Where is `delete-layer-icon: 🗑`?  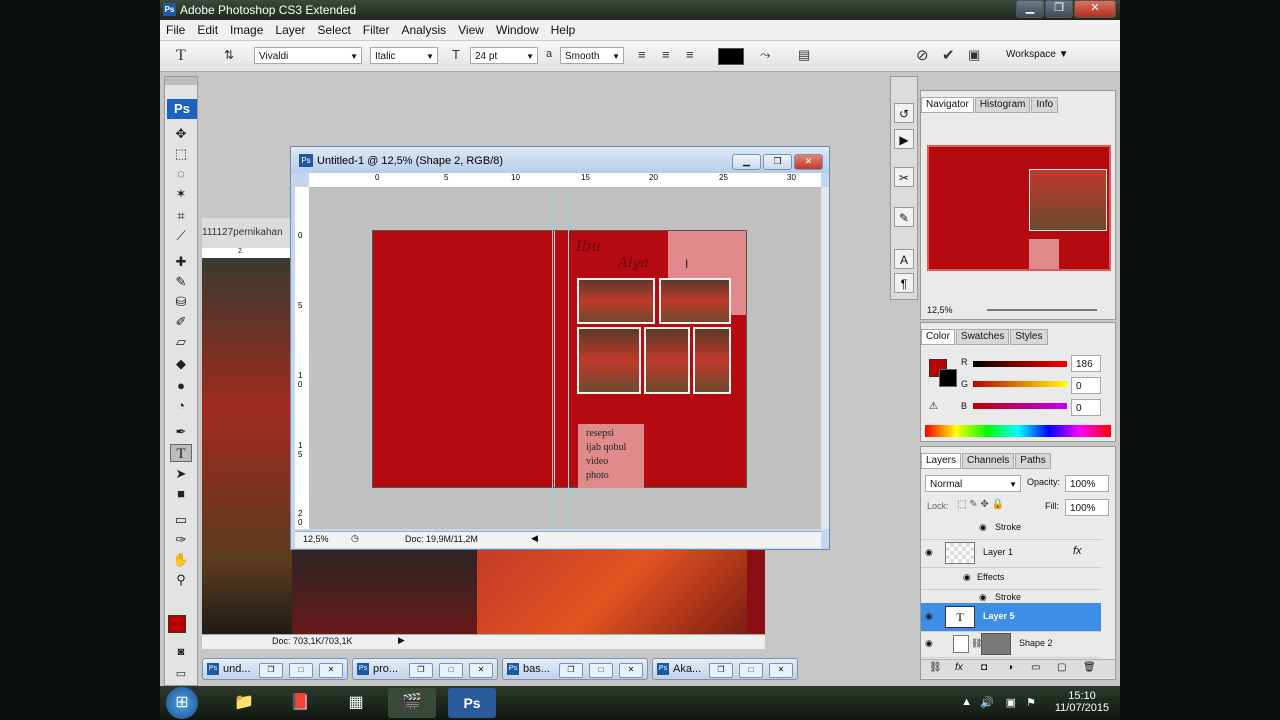 delete-layer-icon: 🗑 is located at coordinates (1089, 667).